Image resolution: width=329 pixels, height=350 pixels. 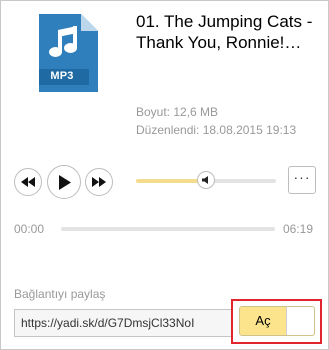 I want to click on volume-slider, so click(x=206, y=180).